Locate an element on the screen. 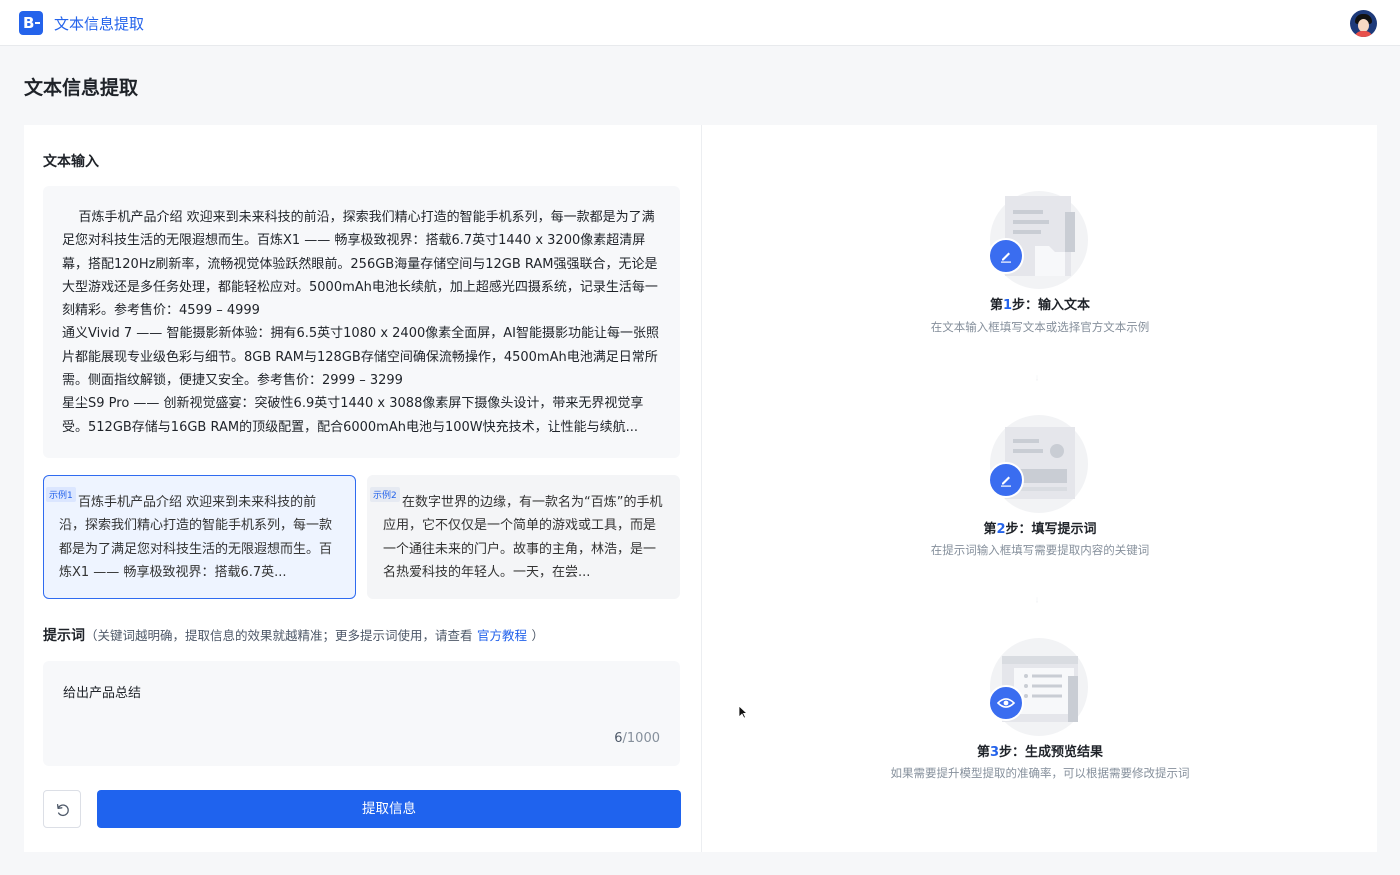 This screenshot has width=1400, height=875. step-3-desc: 如果需要提升模型提取的准确率，可以根据需要修改提示词 is located at coordinates (1040, 773).